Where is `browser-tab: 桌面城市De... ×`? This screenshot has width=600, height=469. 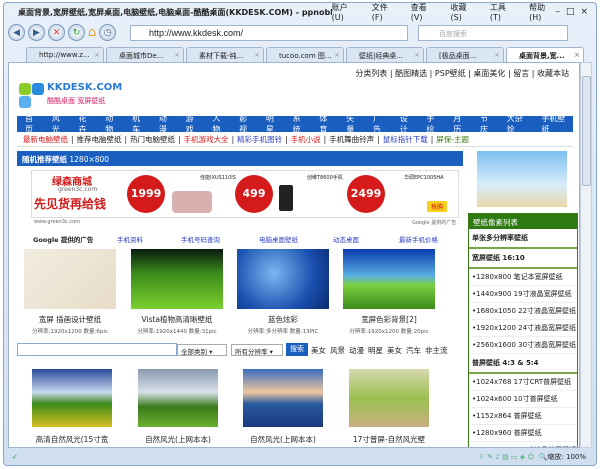
browser-tab: 桌面城市De... × is located at coordinates (145, 54).